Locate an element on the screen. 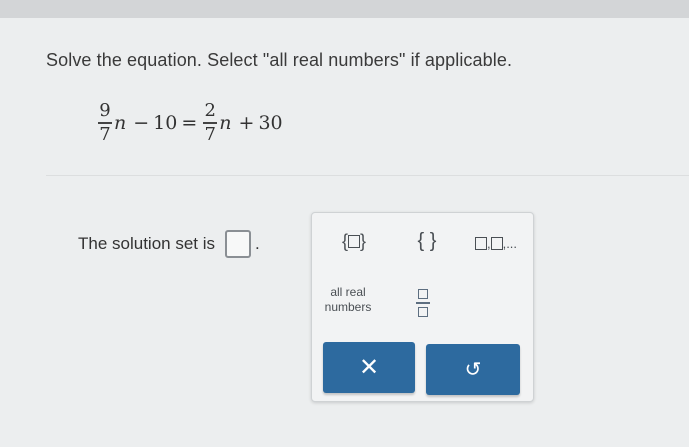 This screenshot has height=447, width=689. undo-icon: ↺ is located at coordinates (473, 370).